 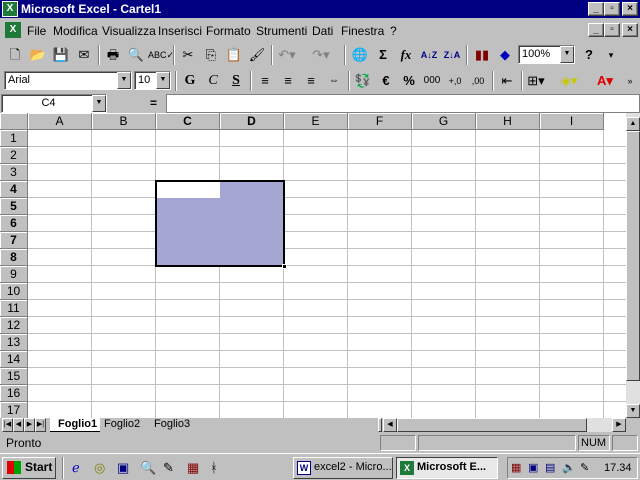 I want to click on font-select: Arial ▼, so click(x=68, y=80).